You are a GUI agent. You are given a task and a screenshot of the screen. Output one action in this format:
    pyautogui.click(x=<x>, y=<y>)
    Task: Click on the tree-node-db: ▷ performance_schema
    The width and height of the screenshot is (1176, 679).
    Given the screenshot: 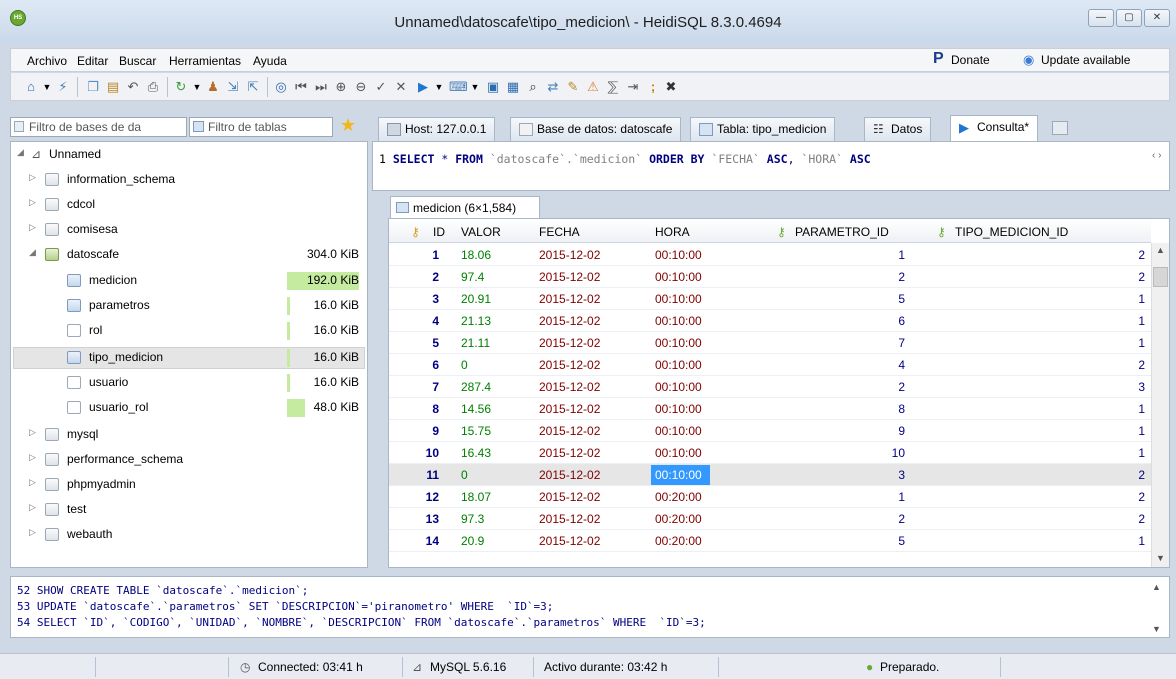 What is the action you would take?
    pyautogui.click(x=186, y=460)
    